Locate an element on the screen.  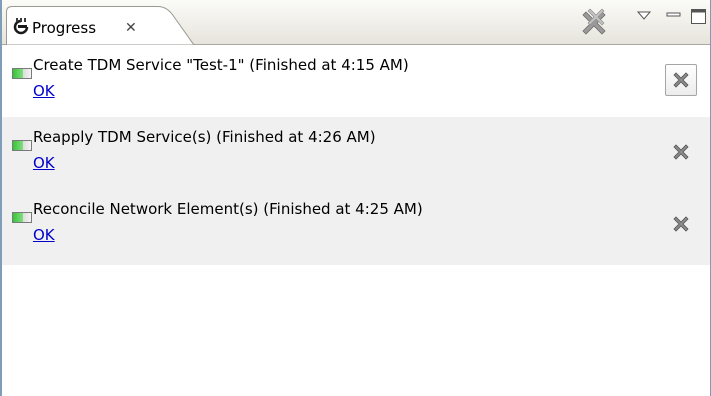
maximize-icon is located at coordinates (699, 17).